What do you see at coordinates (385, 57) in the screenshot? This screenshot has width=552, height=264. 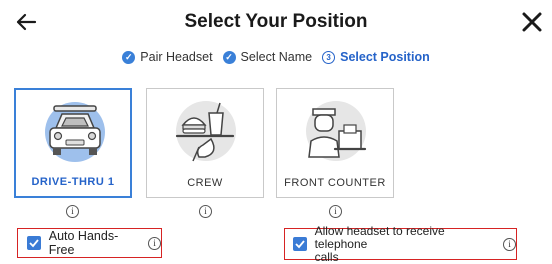 I see `step-label: Select Position` at bounding box center [385, 57].